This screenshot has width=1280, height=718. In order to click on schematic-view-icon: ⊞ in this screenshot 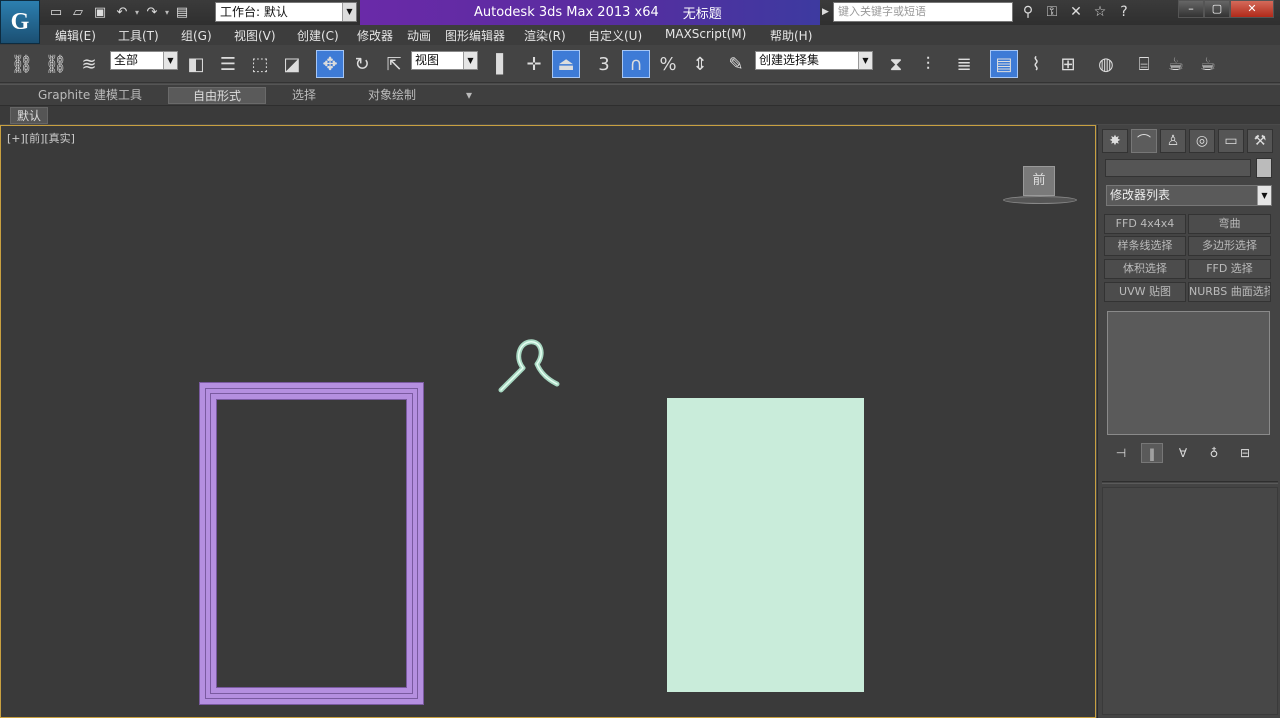, I will do `click(1068, 64)`.